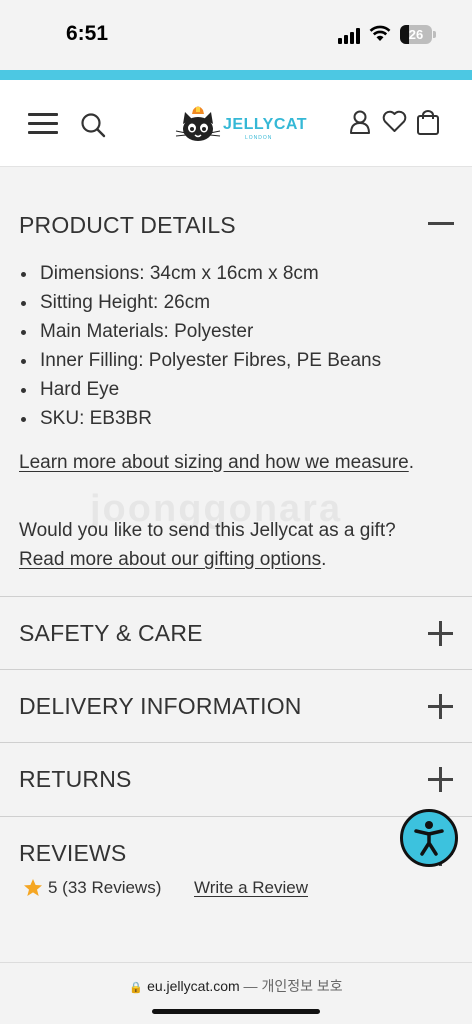 Image resolution: width=472 pixels, height=1024 pixels. What do you see at coordinates (360, 122) in the screenshot?
I see `account-icon` at bounding box center [360, 122].